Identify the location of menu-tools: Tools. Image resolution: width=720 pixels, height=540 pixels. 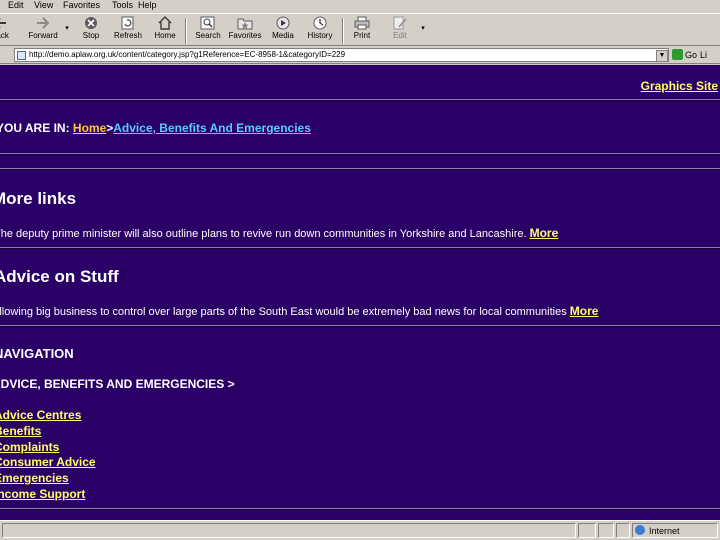
(122, 5).